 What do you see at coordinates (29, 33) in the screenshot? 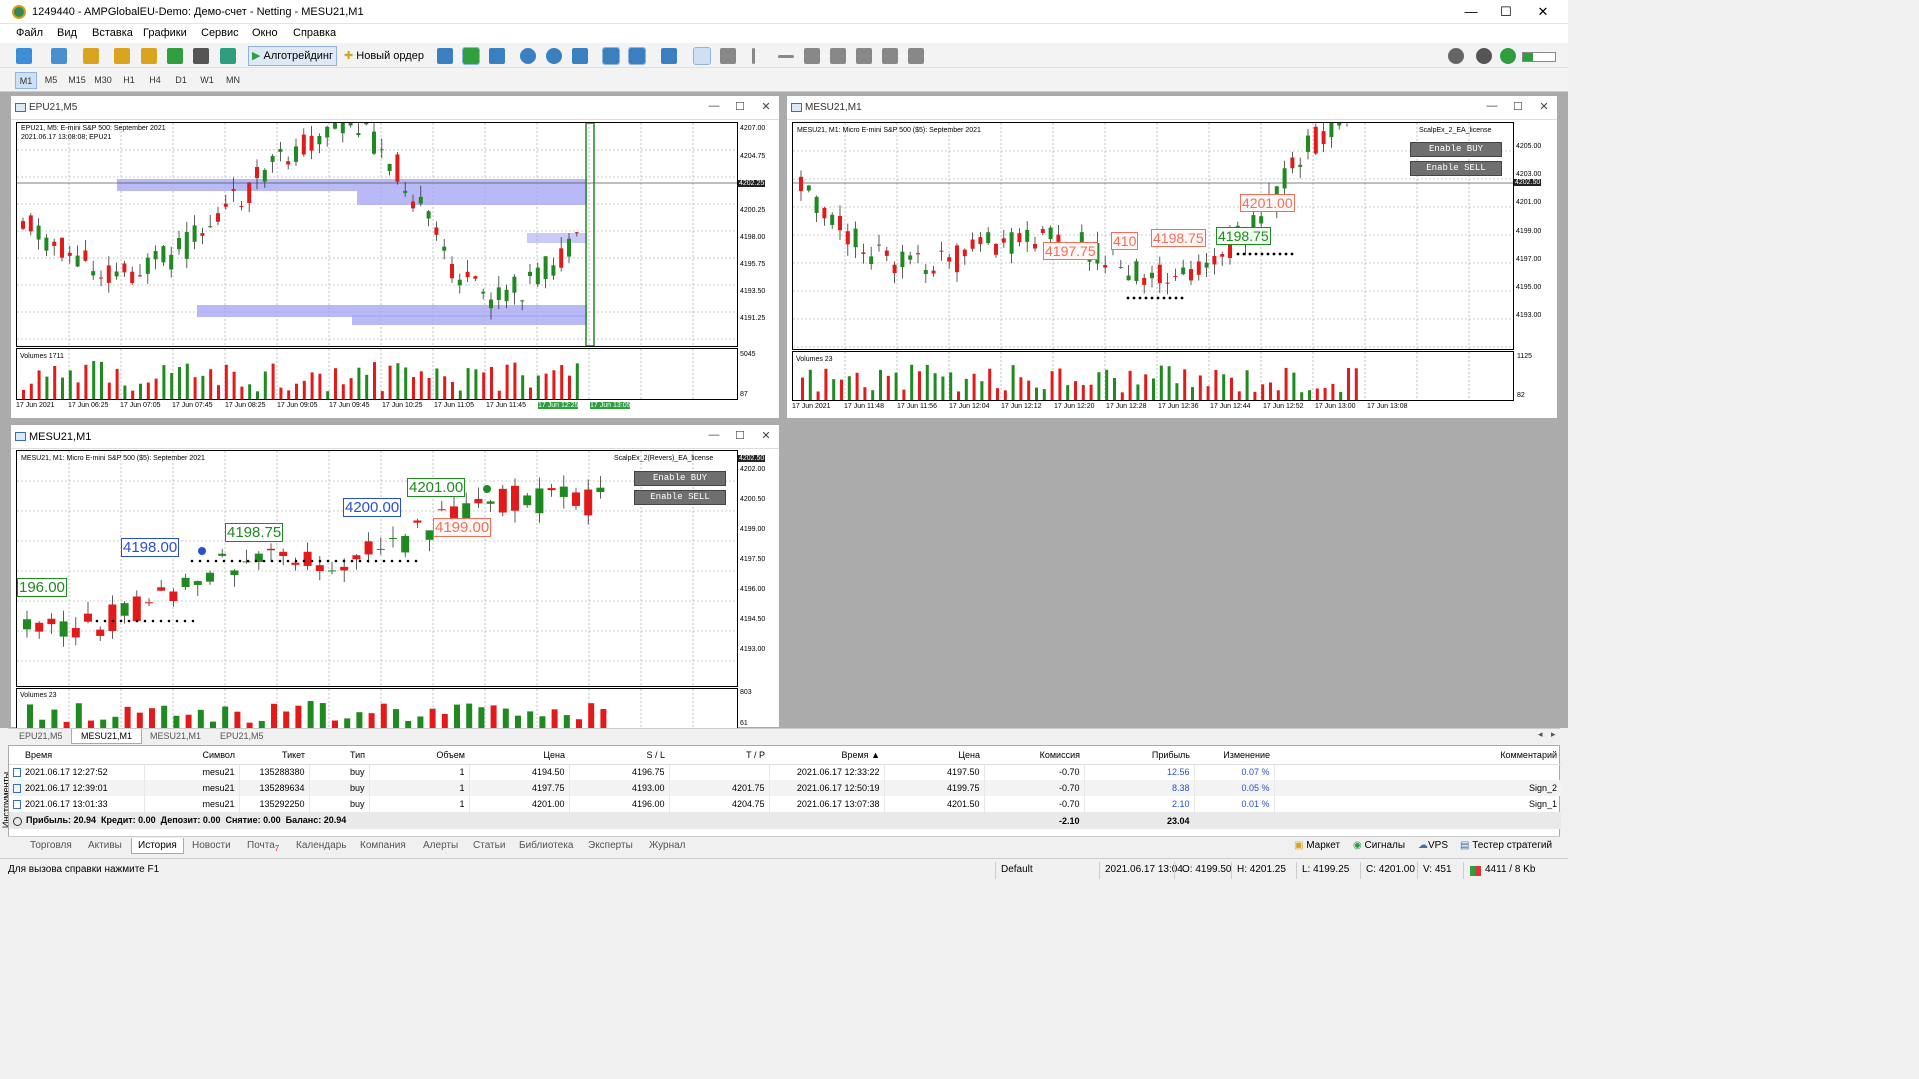
I see `menu-file: Файл` at bounding box center [29, 33].